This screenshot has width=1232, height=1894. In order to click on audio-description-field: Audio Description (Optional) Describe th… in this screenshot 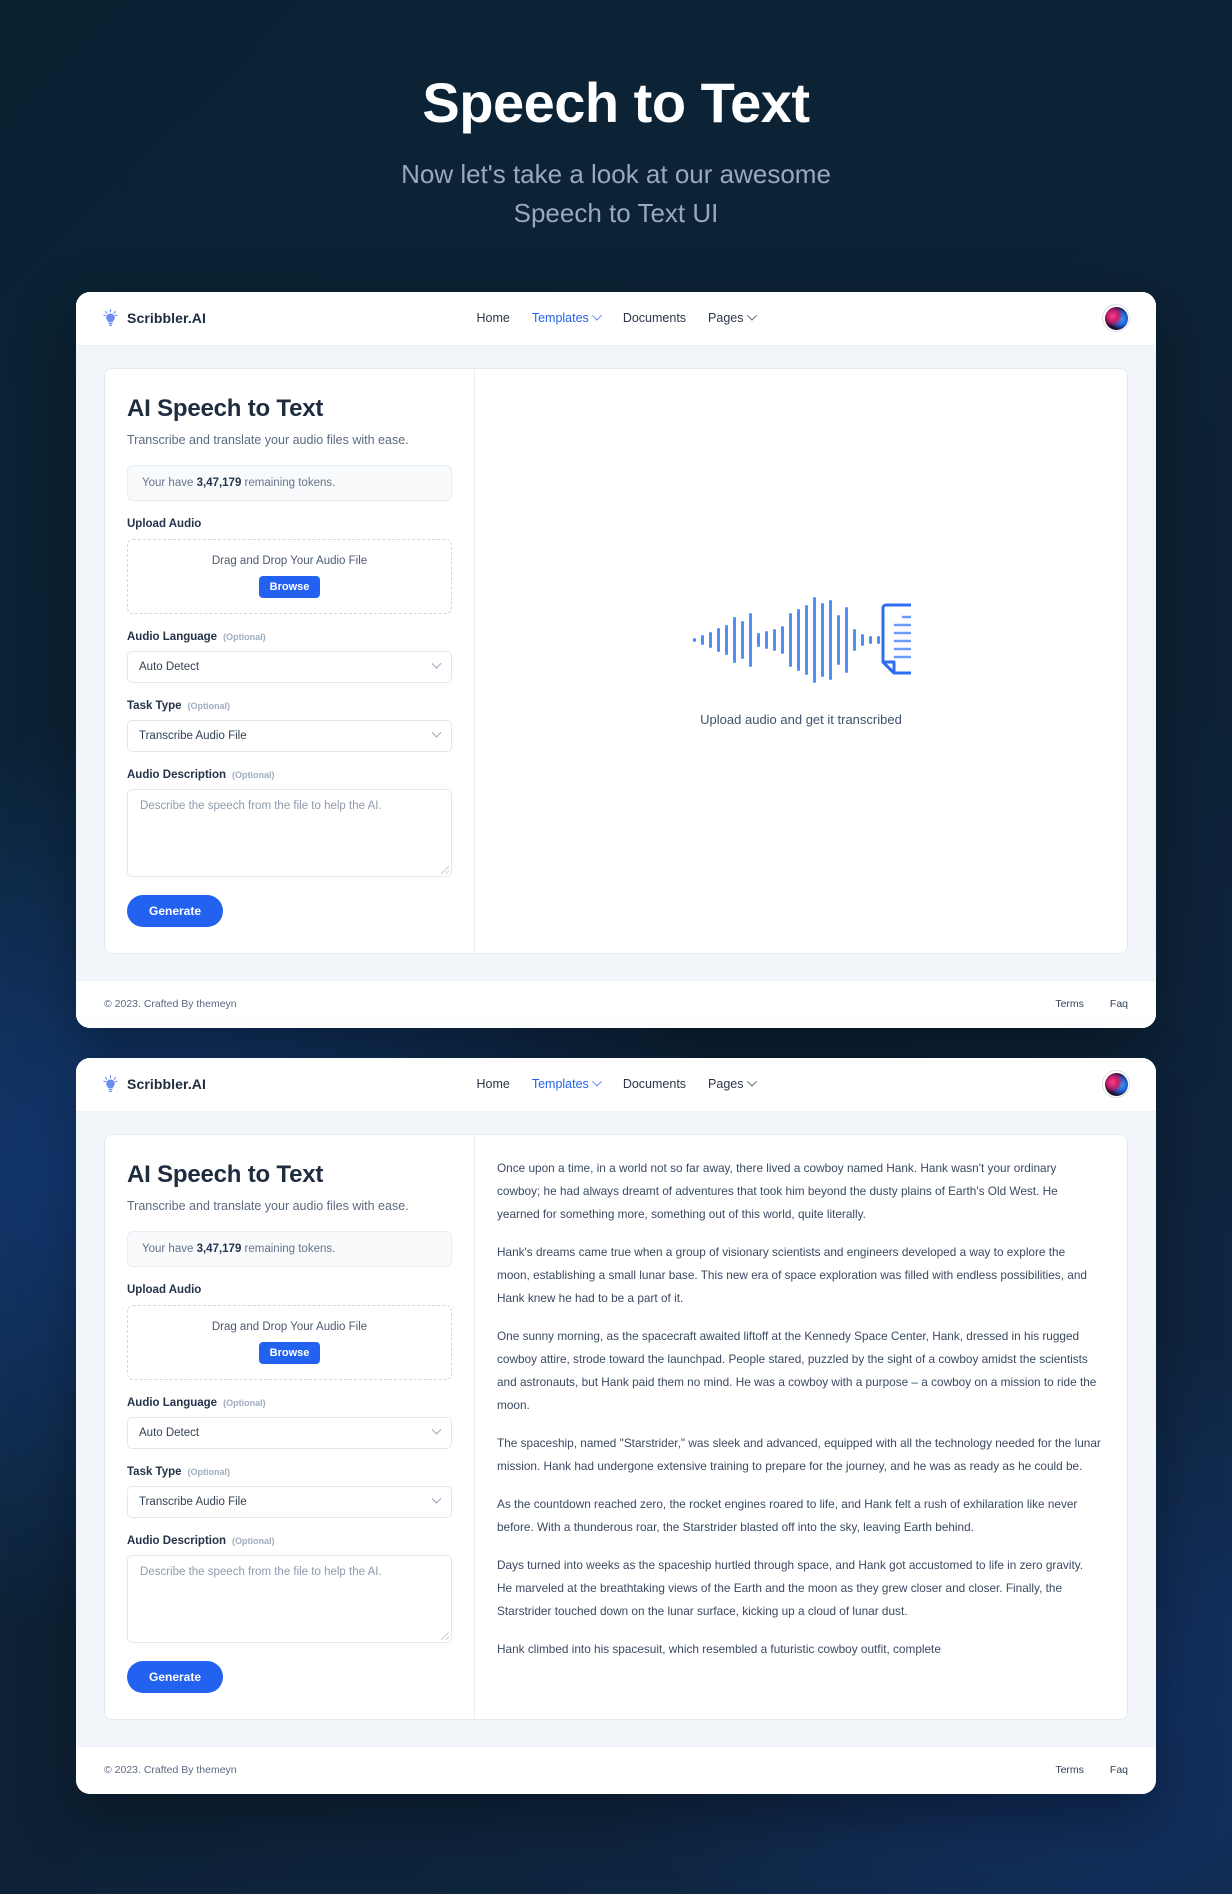, I will do `click(289, 1589)`.